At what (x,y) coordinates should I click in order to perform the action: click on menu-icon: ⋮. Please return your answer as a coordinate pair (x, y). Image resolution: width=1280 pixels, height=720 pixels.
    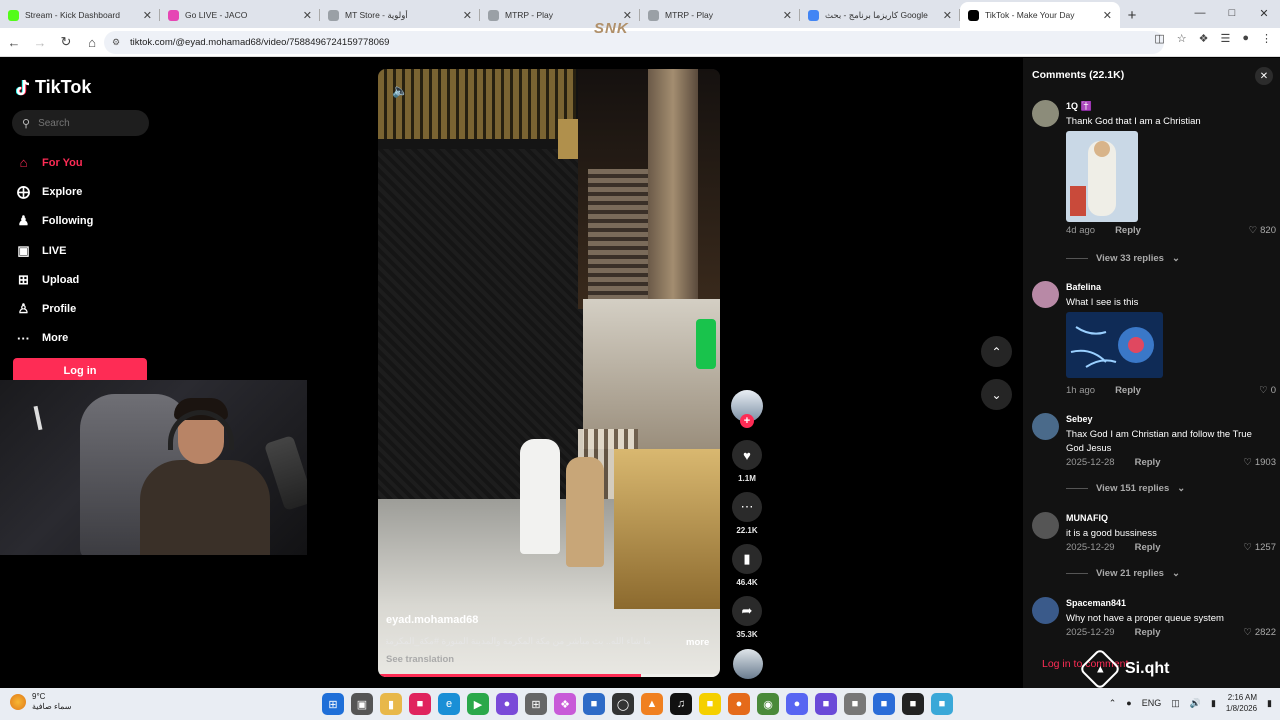
    Looking at the image, I should click on (1266, 38).